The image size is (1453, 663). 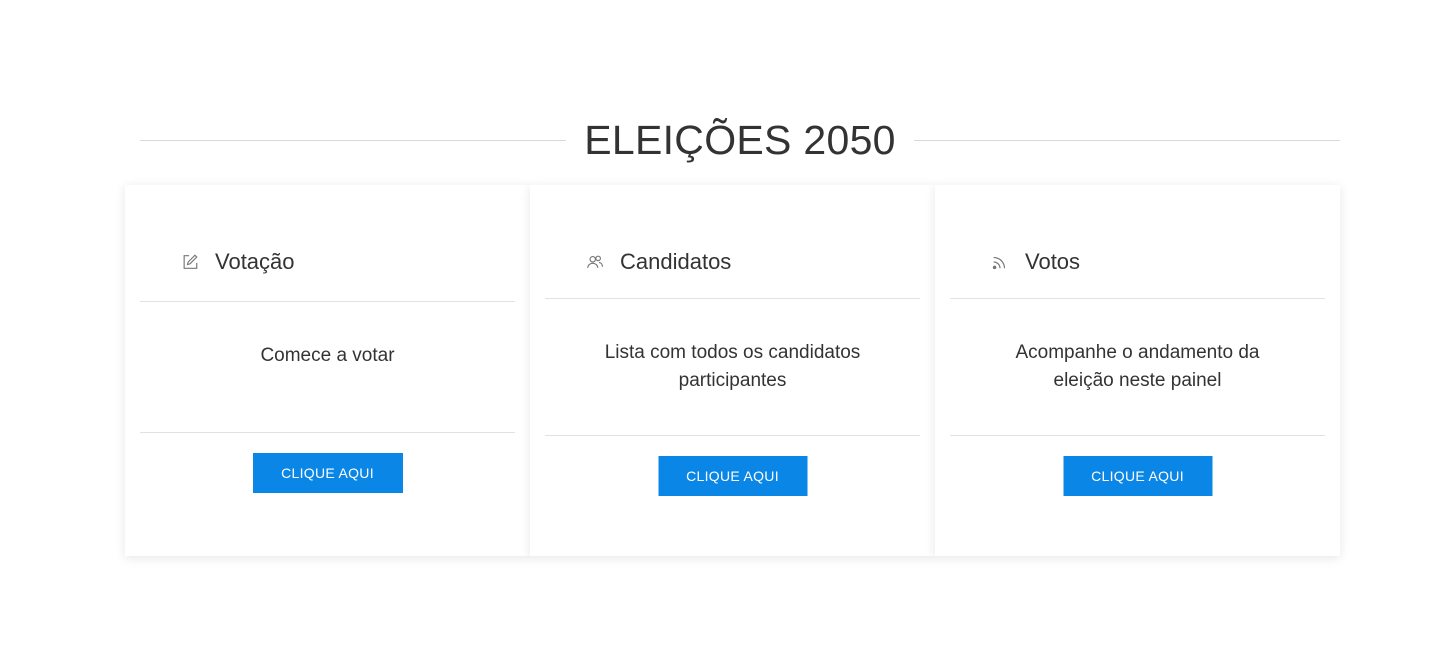 What do you see at coordinates (732, 476) in the screenshot?
I see `candidatos-click-button: CLIQUE AQUI` at bounding box center [732, 476].